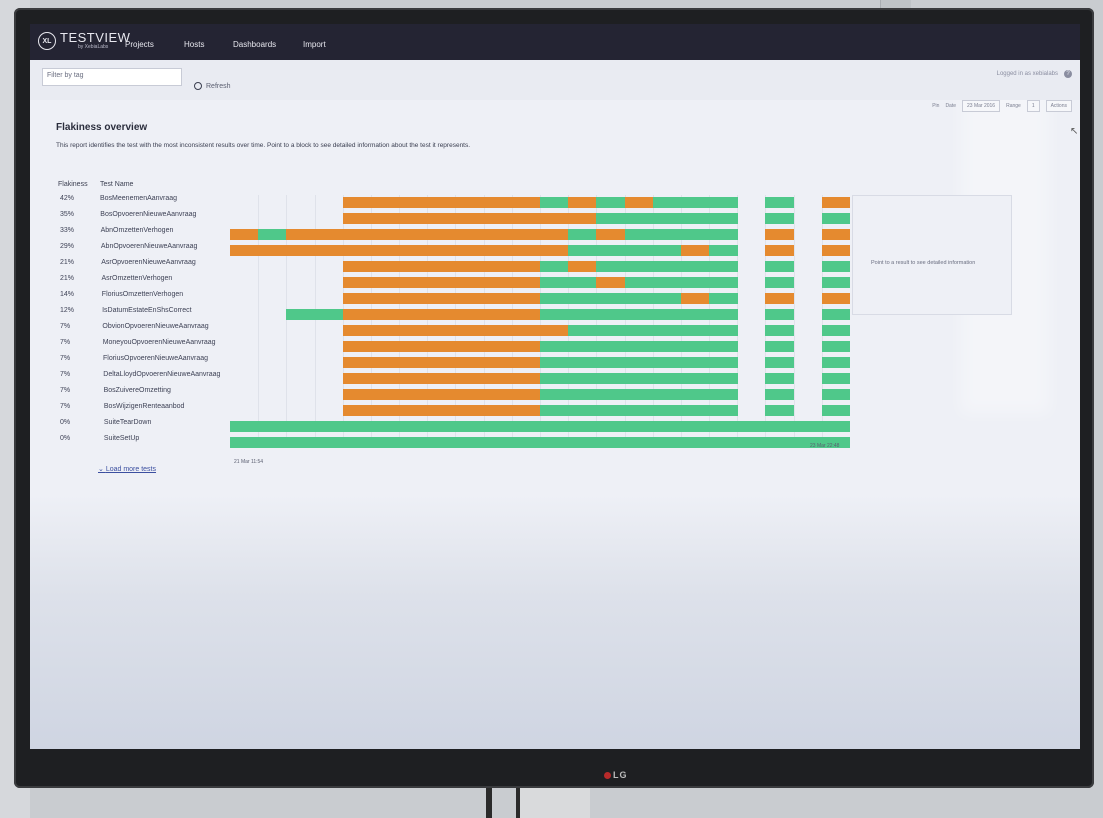 The height and width of the screenshot is (818, 1103). Describe the element at coordinates (149, 246) in the screenshot. I see `test-name: AbnOpvoerenNieuweAanvraag` at that location.